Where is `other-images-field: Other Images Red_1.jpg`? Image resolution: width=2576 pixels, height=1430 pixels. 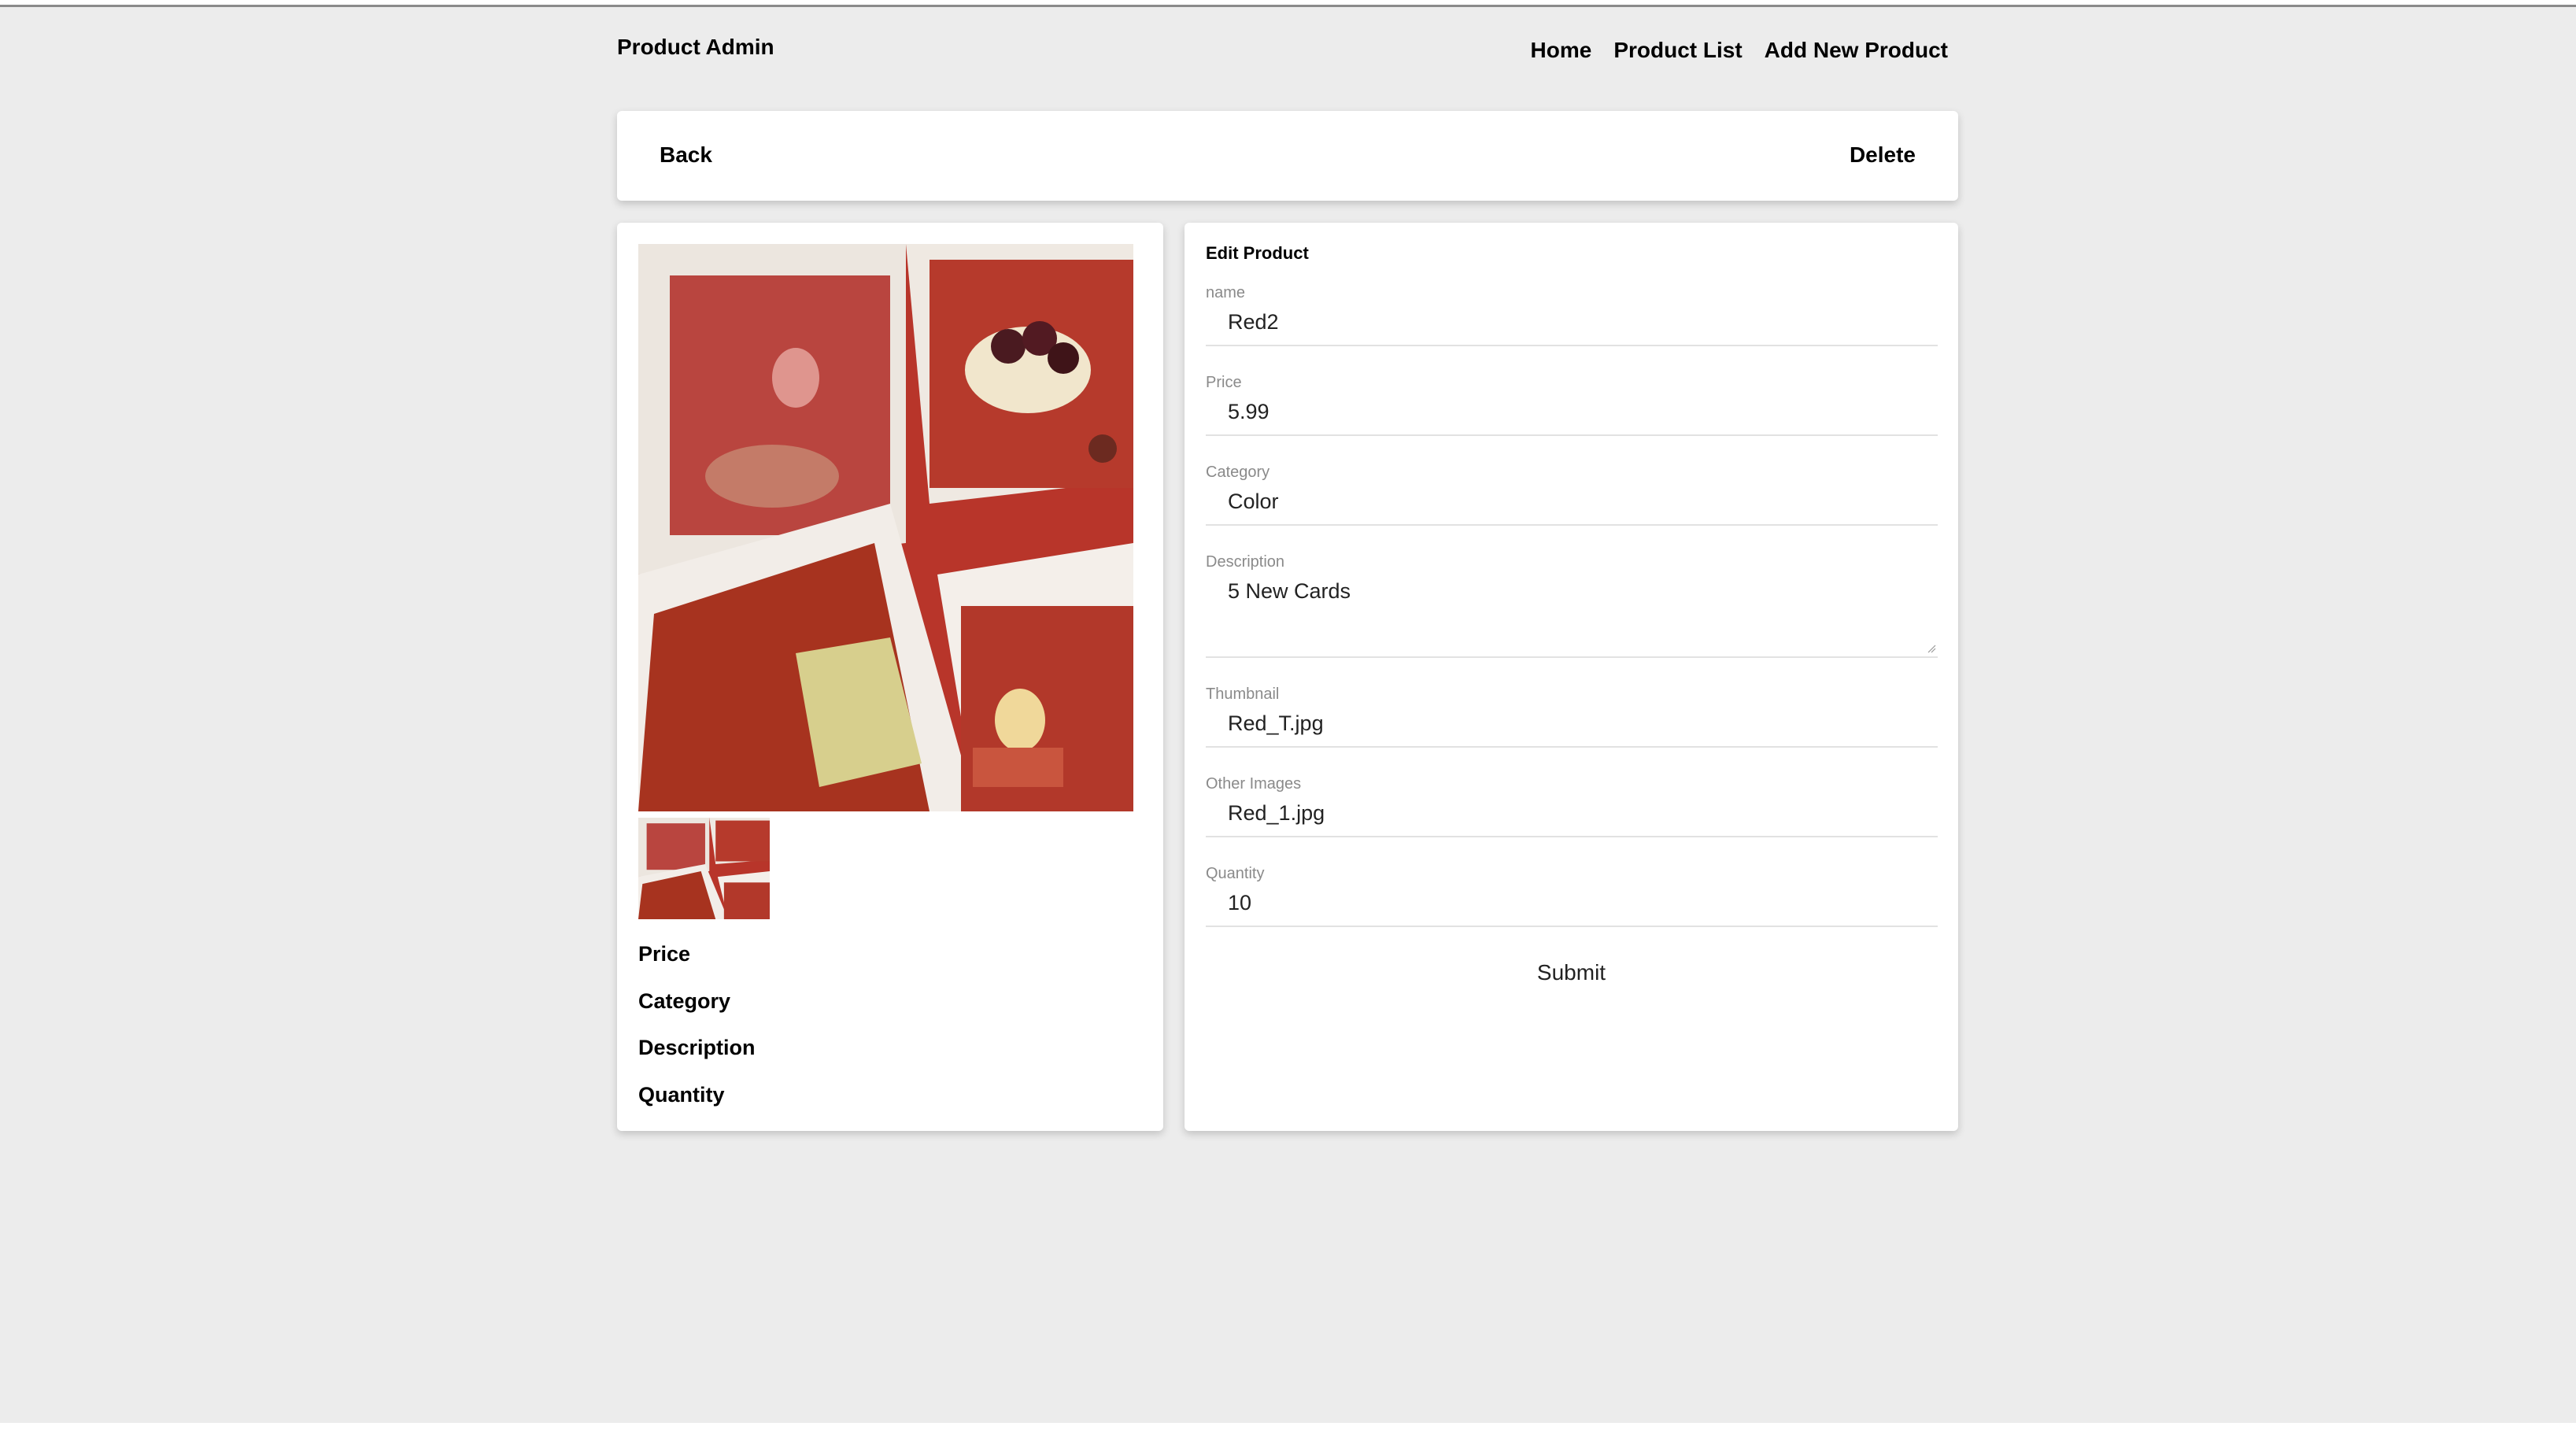 other-images-field: Other Images Red_1.jpg is located at coordinates (1572, 806).